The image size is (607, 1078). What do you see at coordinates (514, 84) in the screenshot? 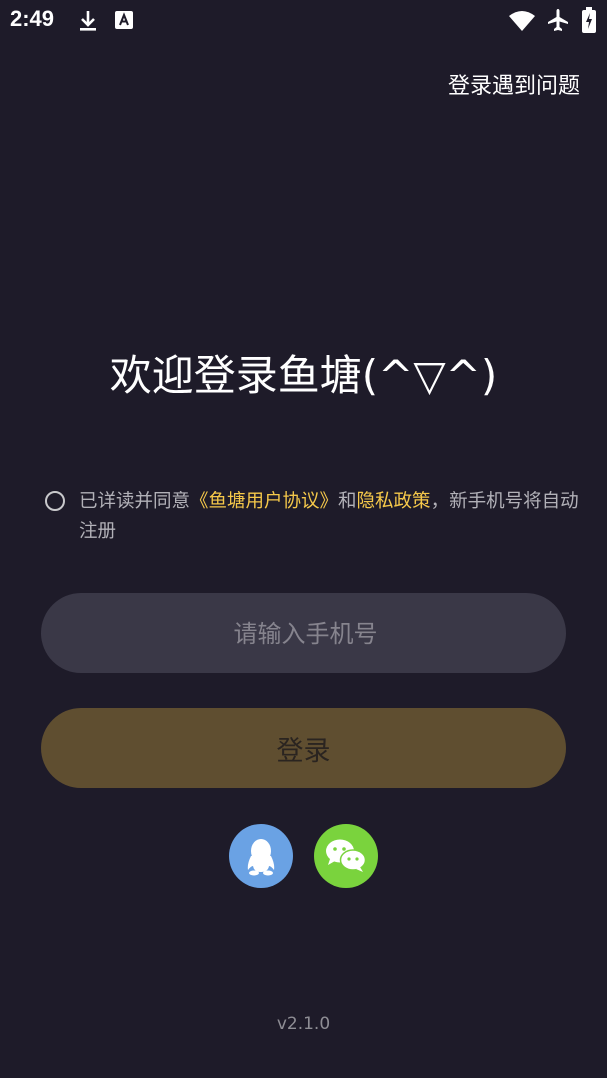
I see `login-help-link: 登录遇到问题` at bounding box center [514, 84].